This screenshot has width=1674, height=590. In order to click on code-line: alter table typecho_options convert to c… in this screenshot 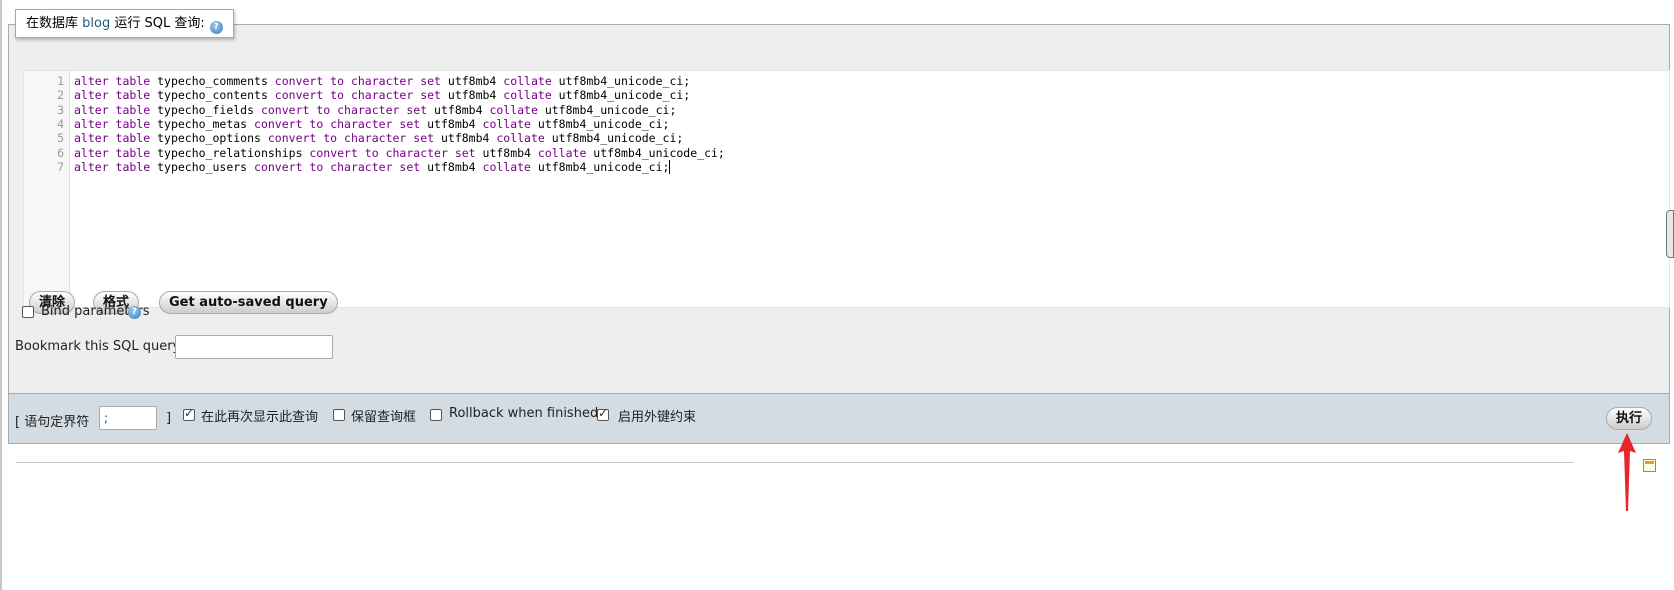, I will do `click(378, 138)`.